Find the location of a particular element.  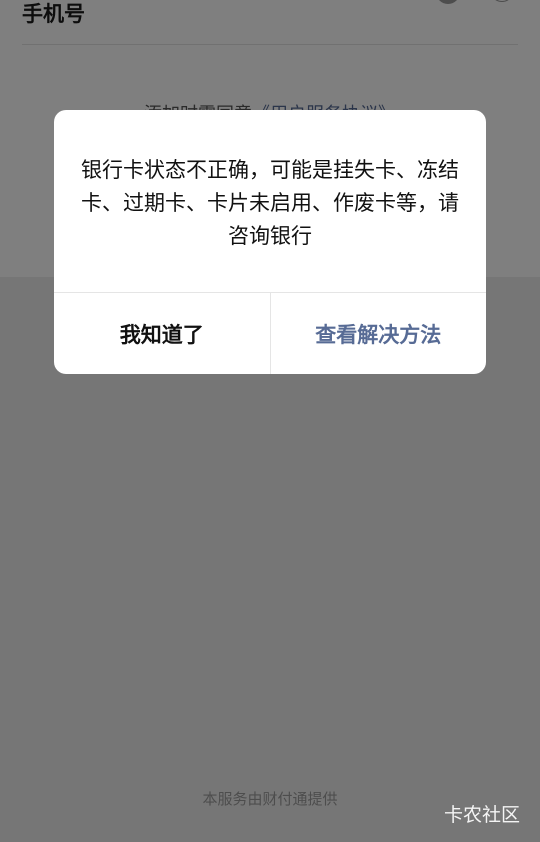

dialog-actions: 我知道了 查看解决方法 is located at coordinates (270, 333).